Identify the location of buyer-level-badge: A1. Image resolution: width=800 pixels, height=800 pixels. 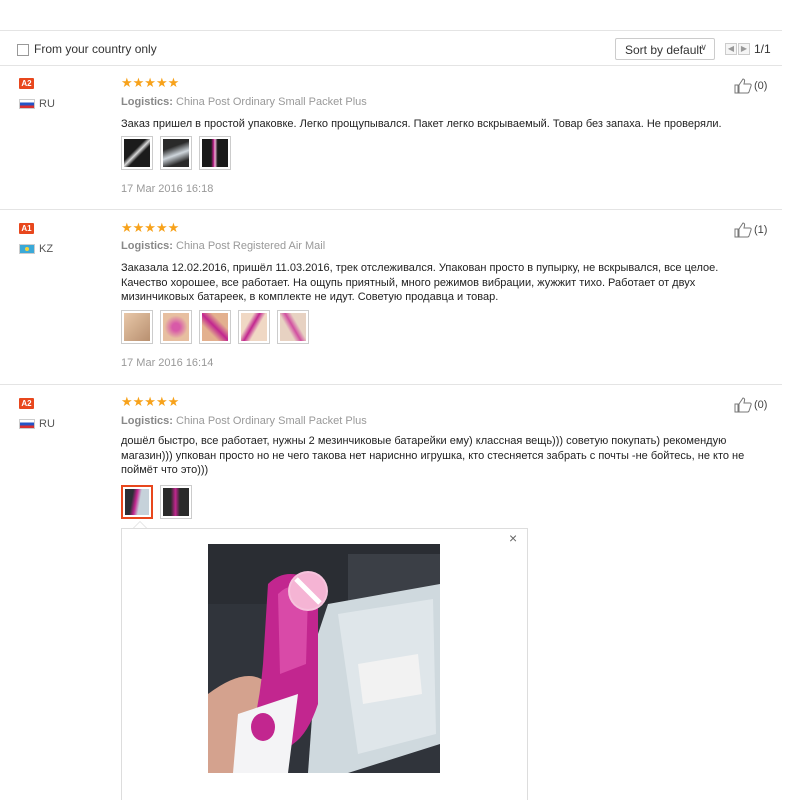
(26, 228).